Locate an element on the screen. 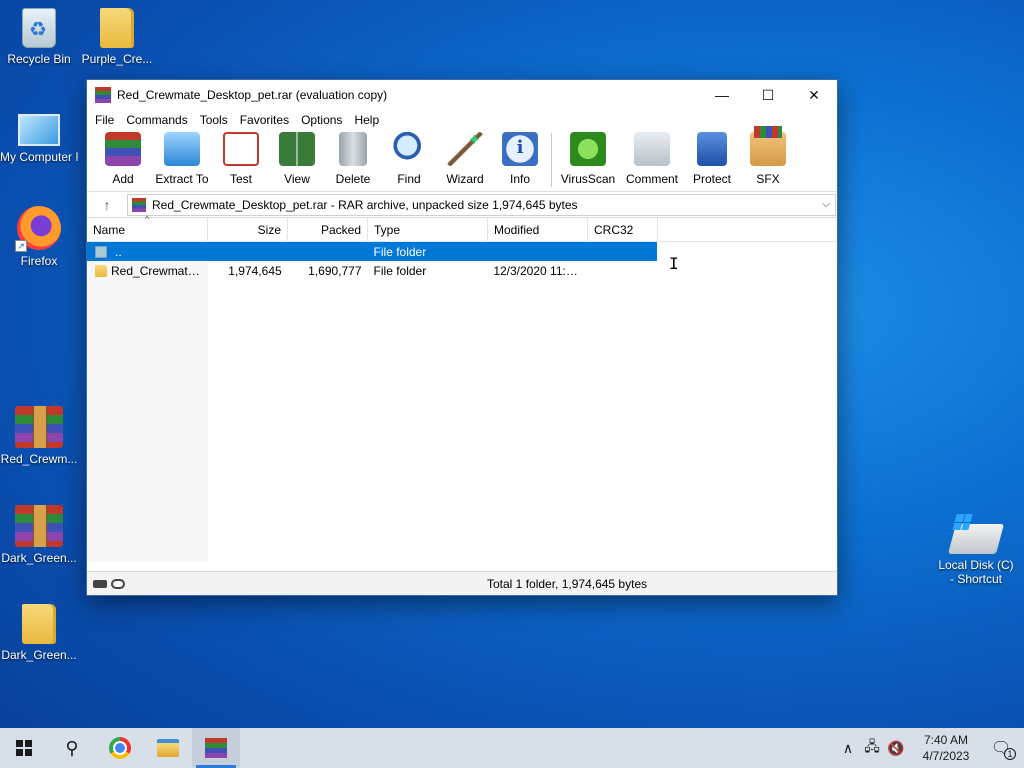 The height and width of the screenshot is (768, 1024). text-cursor-icon: I is located at coordinates (674, 263).